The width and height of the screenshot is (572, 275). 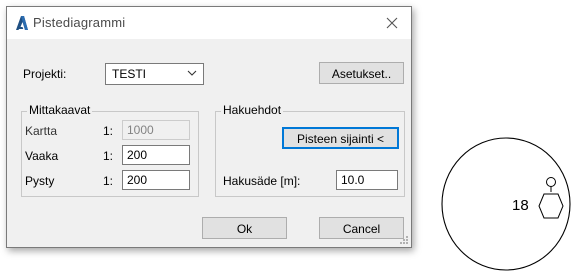 I want to click on point-diagram-drawing: 18, so click(x=506, y=205).